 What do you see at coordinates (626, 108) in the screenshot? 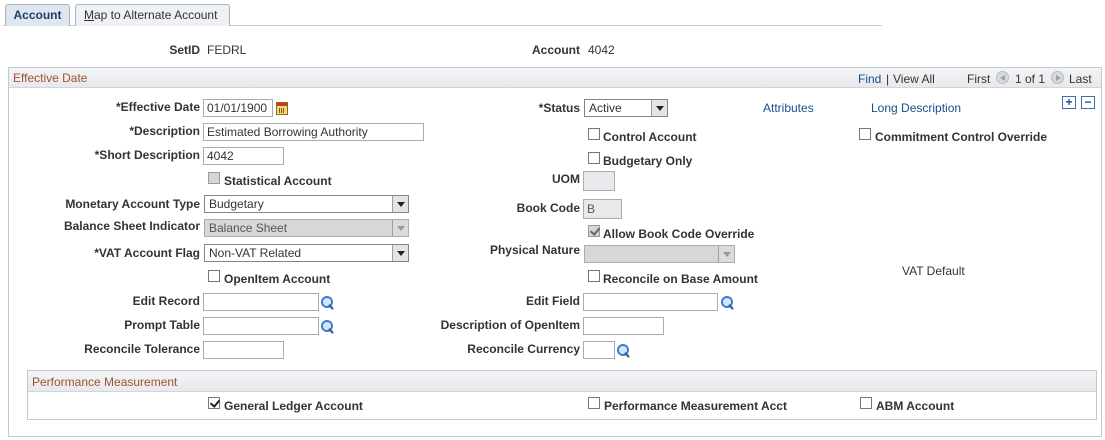
I see `status-select: Active` at bounding box center [626, 108].